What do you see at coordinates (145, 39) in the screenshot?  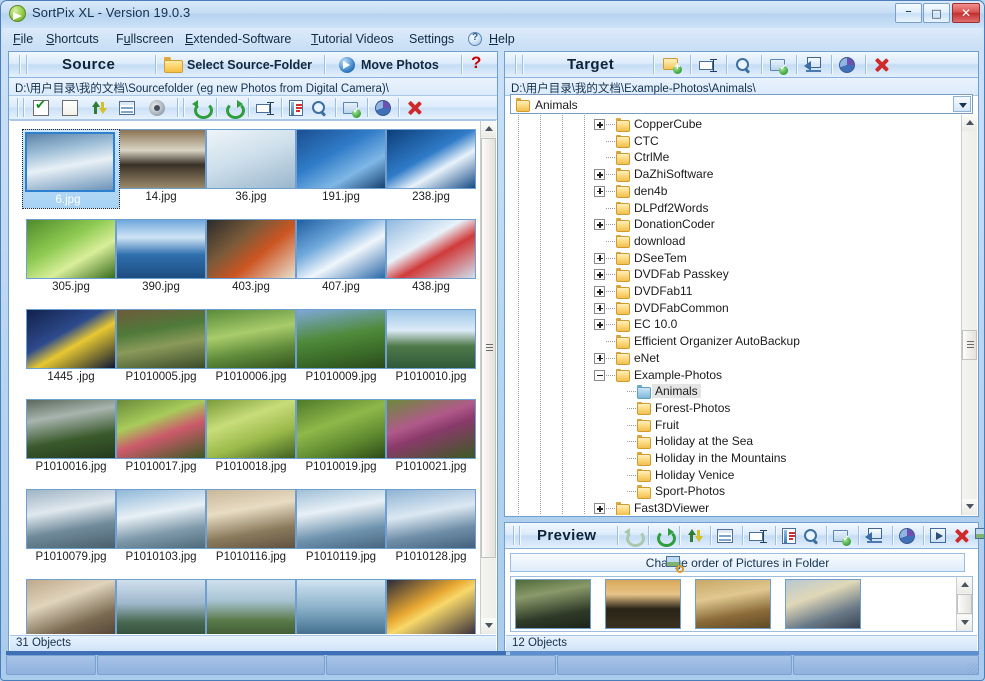 I see `menu-item-fullscreen: Fullscreen` at bounding box center [145, 39].